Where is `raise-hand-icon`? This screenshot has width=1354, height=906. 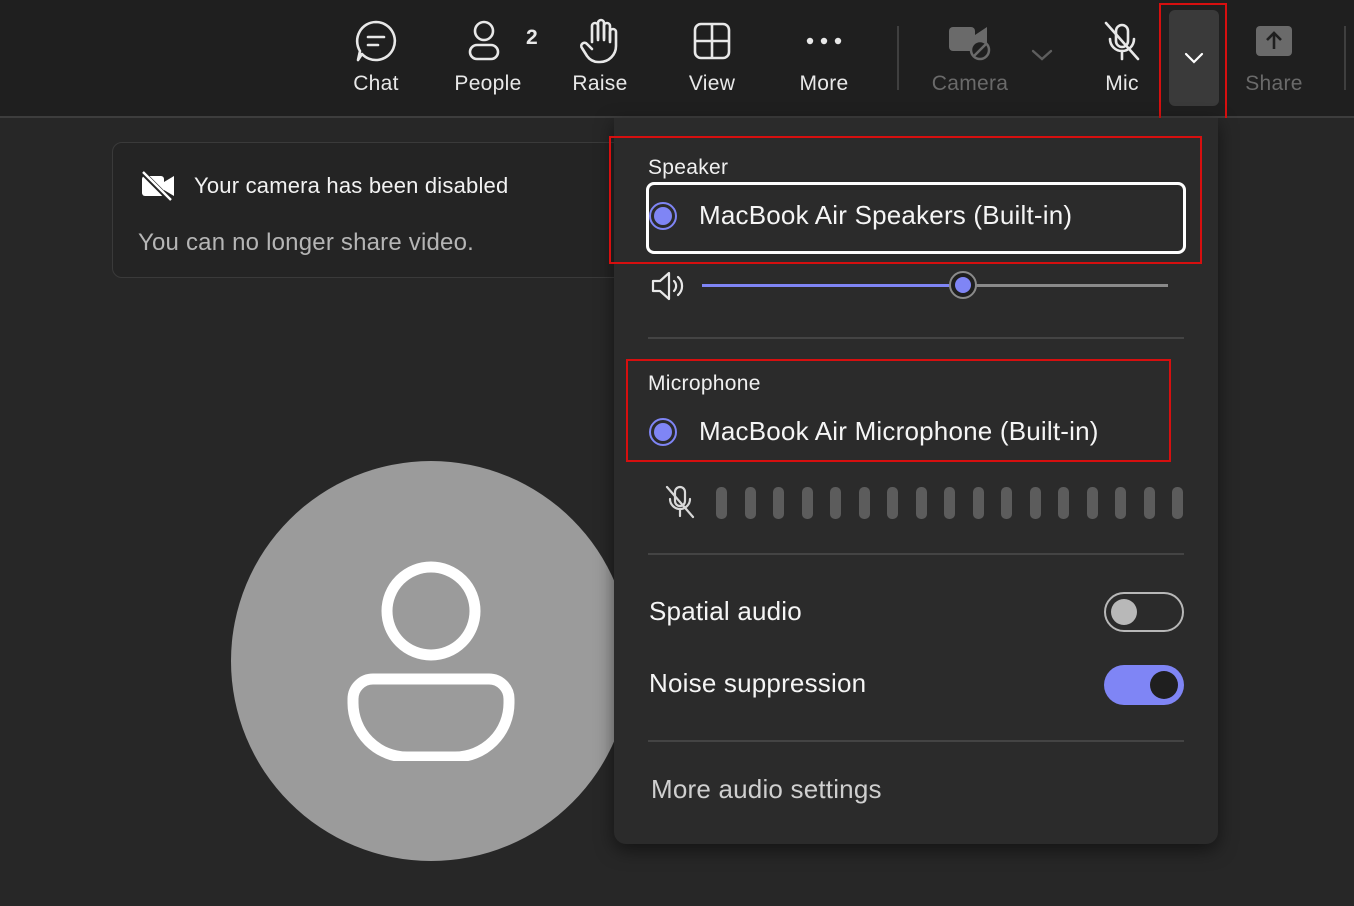
raise-hand-icon is located at coordinates (600, 41).